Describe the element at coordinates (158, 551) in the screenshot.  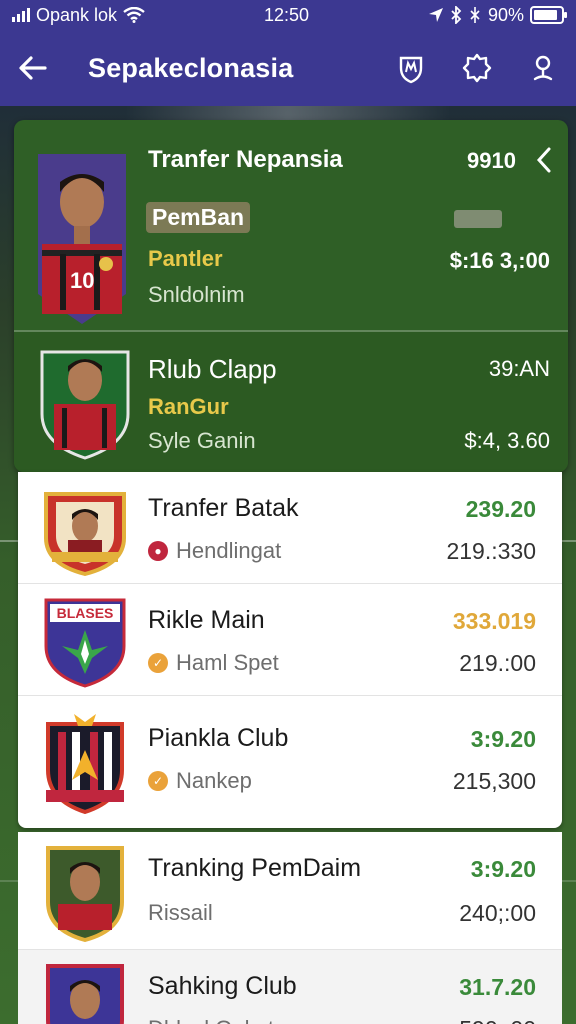
I see `record-icon: ●` at that location.